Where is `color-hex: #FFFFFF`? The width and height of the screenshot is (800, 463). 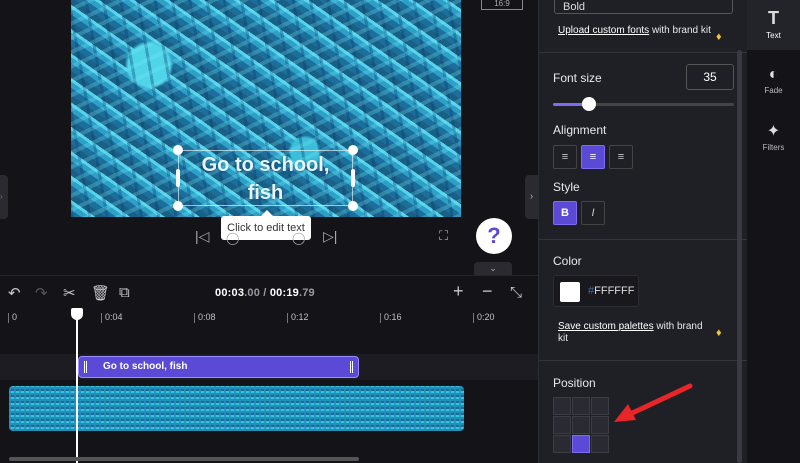 color-hex: #FFFFFF is located at coordinates (611, 291).